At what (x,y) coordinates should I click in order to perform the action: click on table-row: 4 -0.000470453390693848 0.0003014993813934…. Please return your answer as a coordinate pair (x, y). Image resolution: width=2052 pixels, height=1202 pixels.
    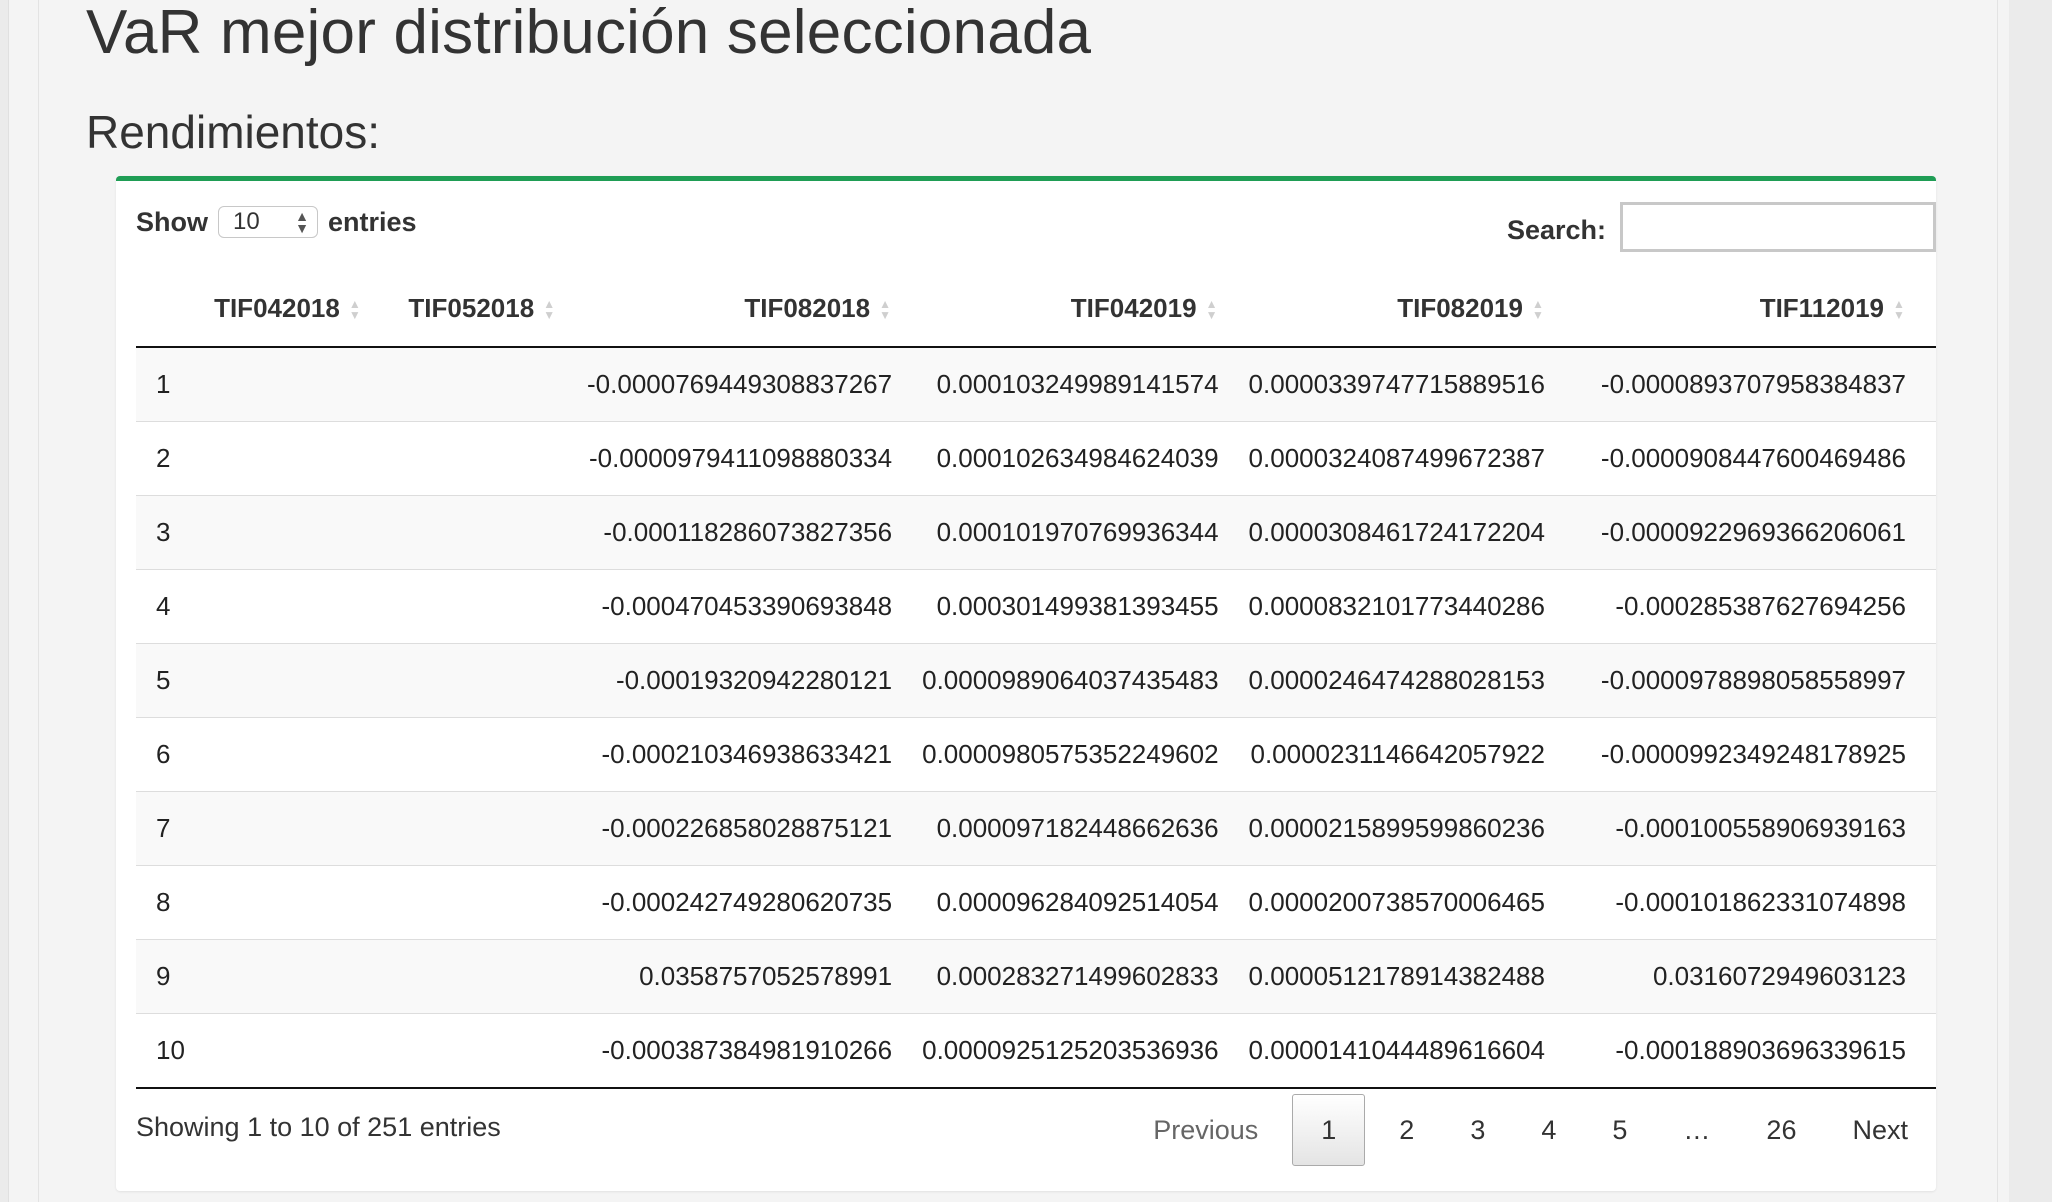
    Looking at the image, I should click on (1036, 606).